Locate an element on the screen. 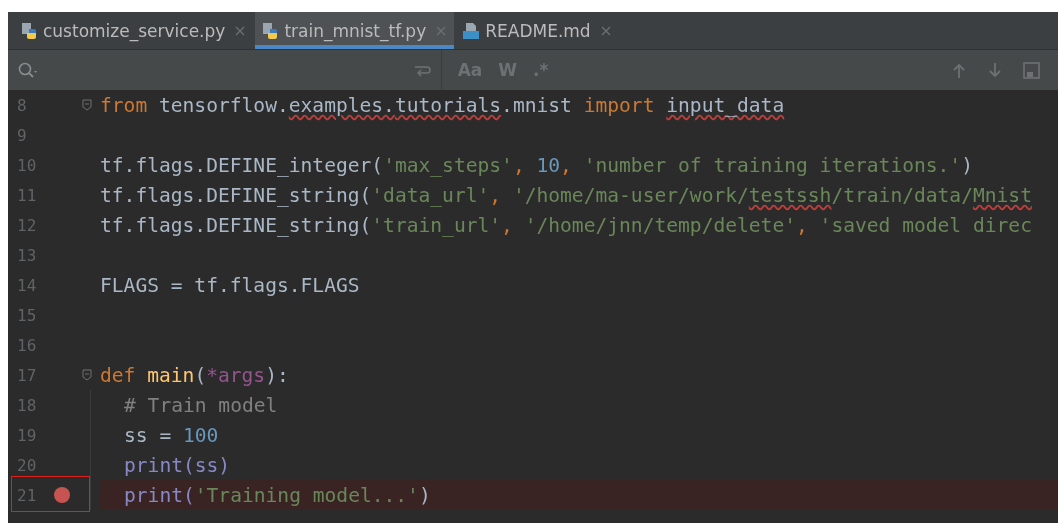  window-icon is located at coordinates (1031, 70).